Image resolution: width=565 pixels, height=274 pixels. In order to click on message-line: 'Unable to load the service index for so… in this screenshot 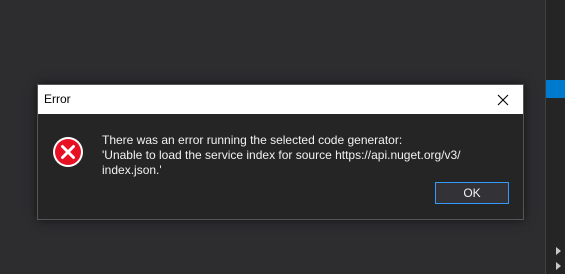, I will do `click(281, 155)`.